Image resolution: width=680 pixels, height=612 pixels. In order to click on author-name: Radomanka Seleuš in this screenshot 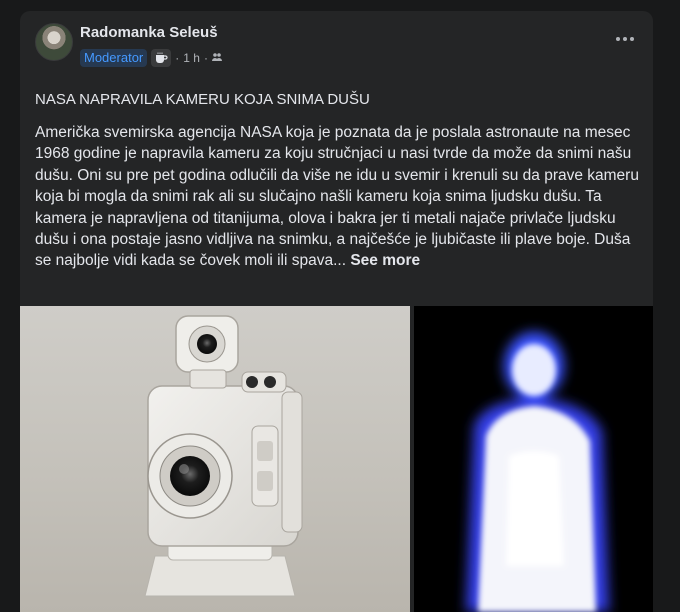, I will do `click(149, 32)`.